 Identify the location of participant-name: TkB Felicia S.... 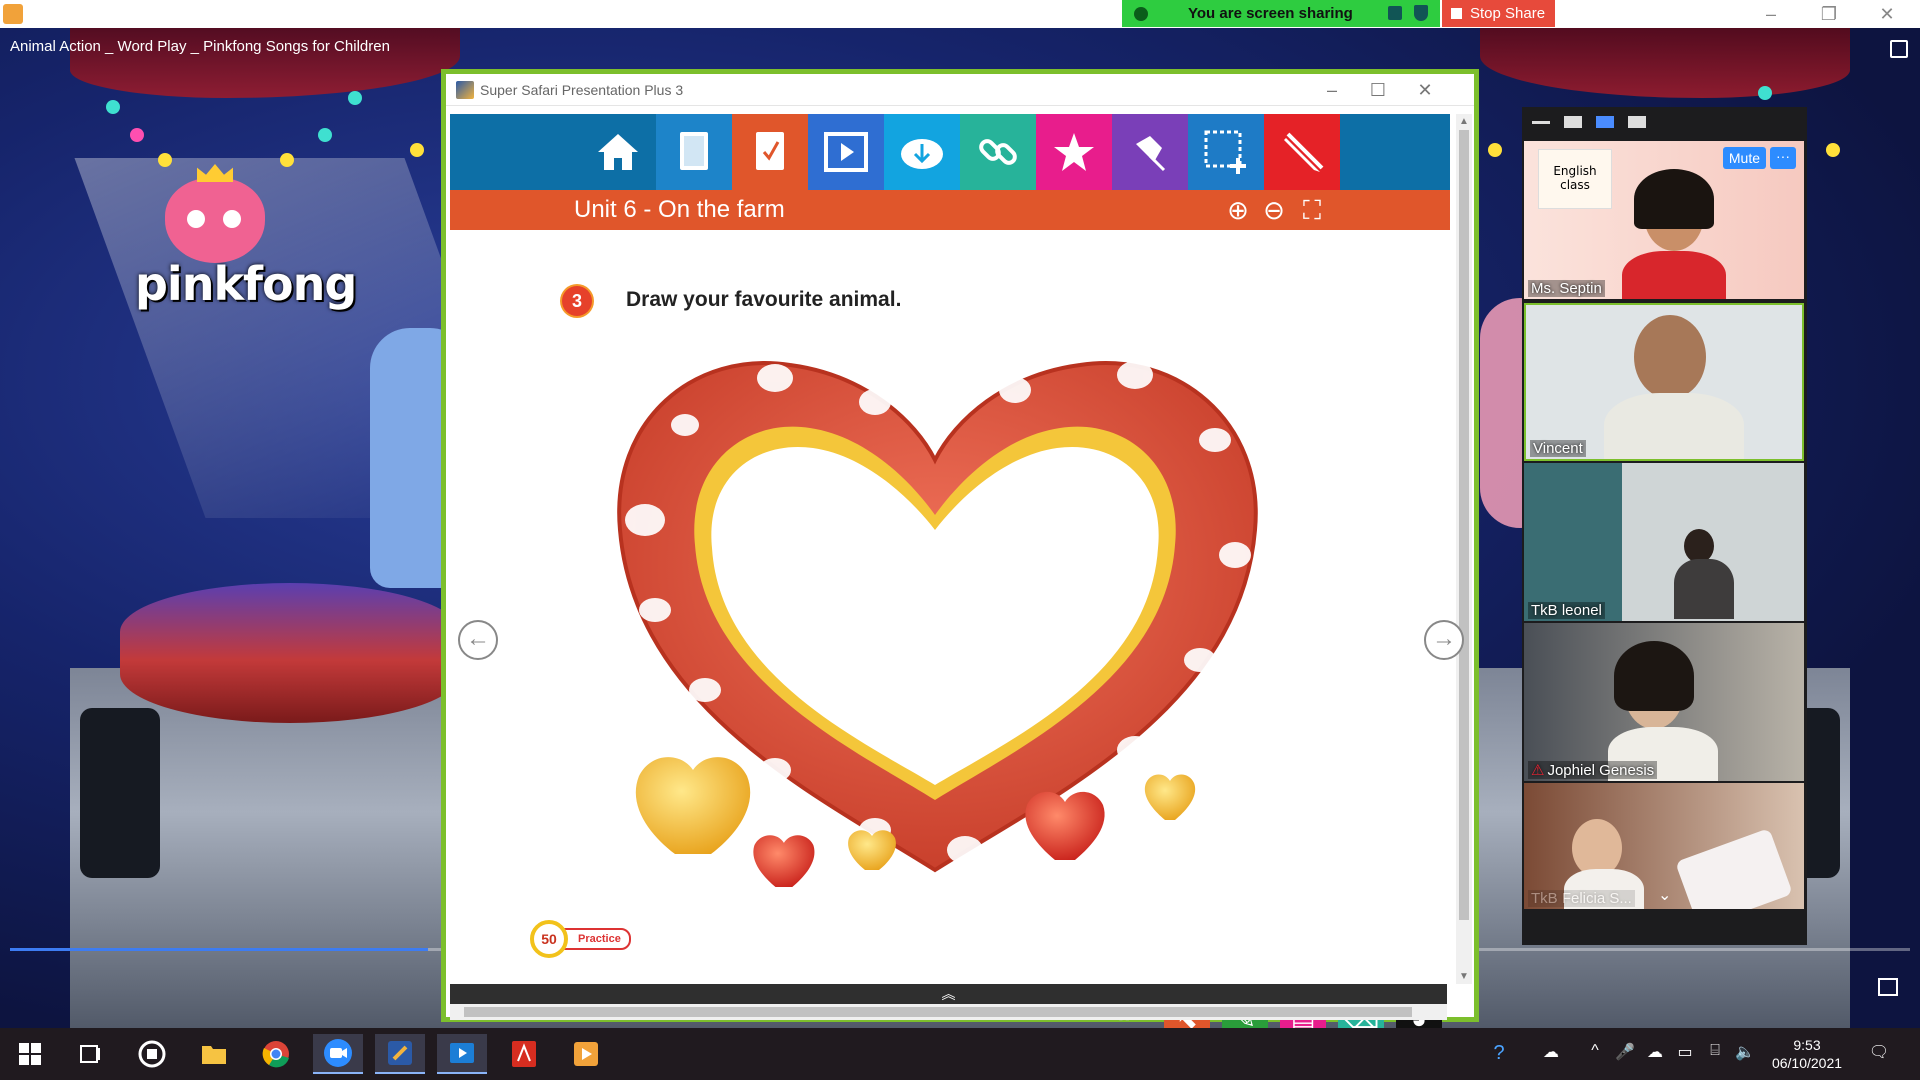
(1581, 898).